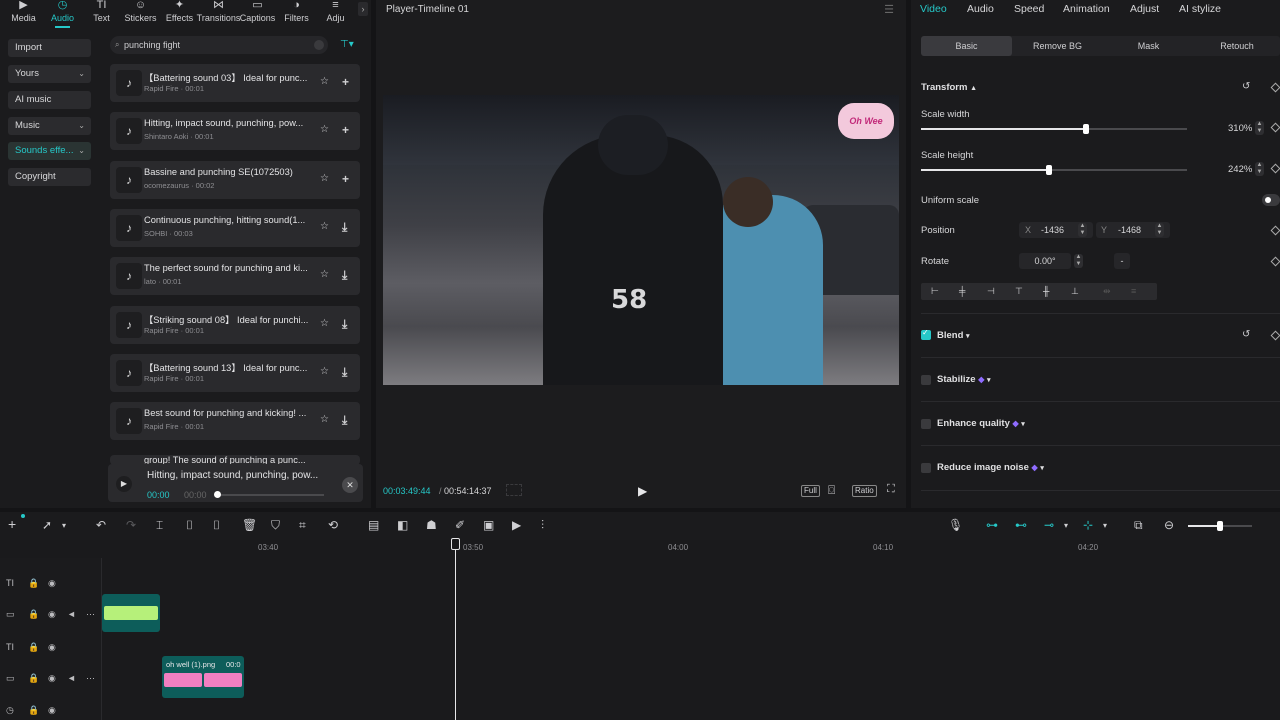 Image resolution: width=1280 pixels, height=720 pixels. What do you see at coordinates (23, 14) in the screenshot?
I see `tab-media: ▶ Media` at bounding box center [23, 14].